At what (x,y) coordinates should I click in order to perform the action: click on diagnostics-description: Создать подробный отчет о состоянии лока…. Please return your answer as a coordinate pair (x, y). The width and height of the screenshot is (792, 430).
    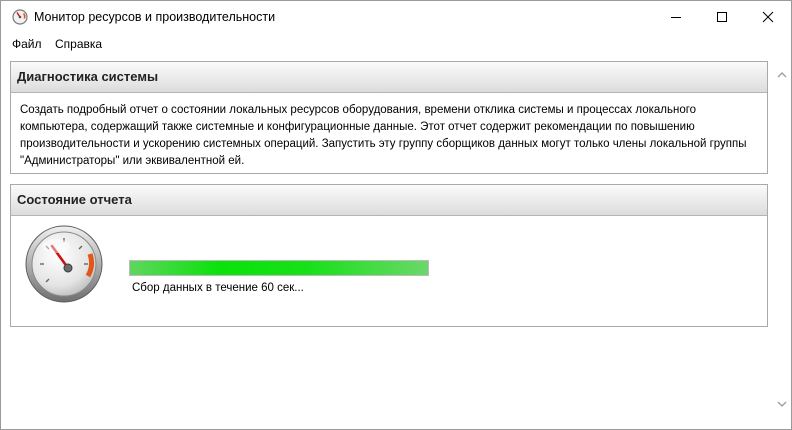
    Looking at the image, I should click on (383, 135).